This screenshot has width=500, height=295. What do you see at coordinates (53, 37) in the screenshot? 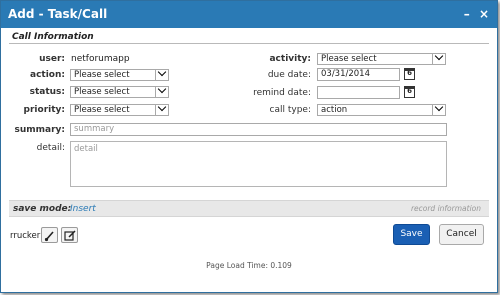
I see `section-title: Call Information` at bounding box center [53, 37].